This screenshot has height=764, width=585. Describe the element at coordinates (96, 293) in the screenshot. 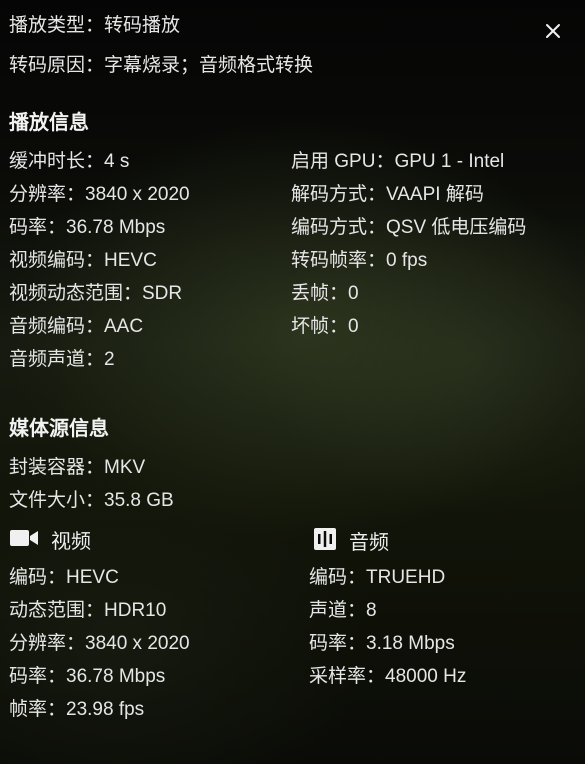

I see `video-dynamic-range: 视频动态范围：SDR` at that location.